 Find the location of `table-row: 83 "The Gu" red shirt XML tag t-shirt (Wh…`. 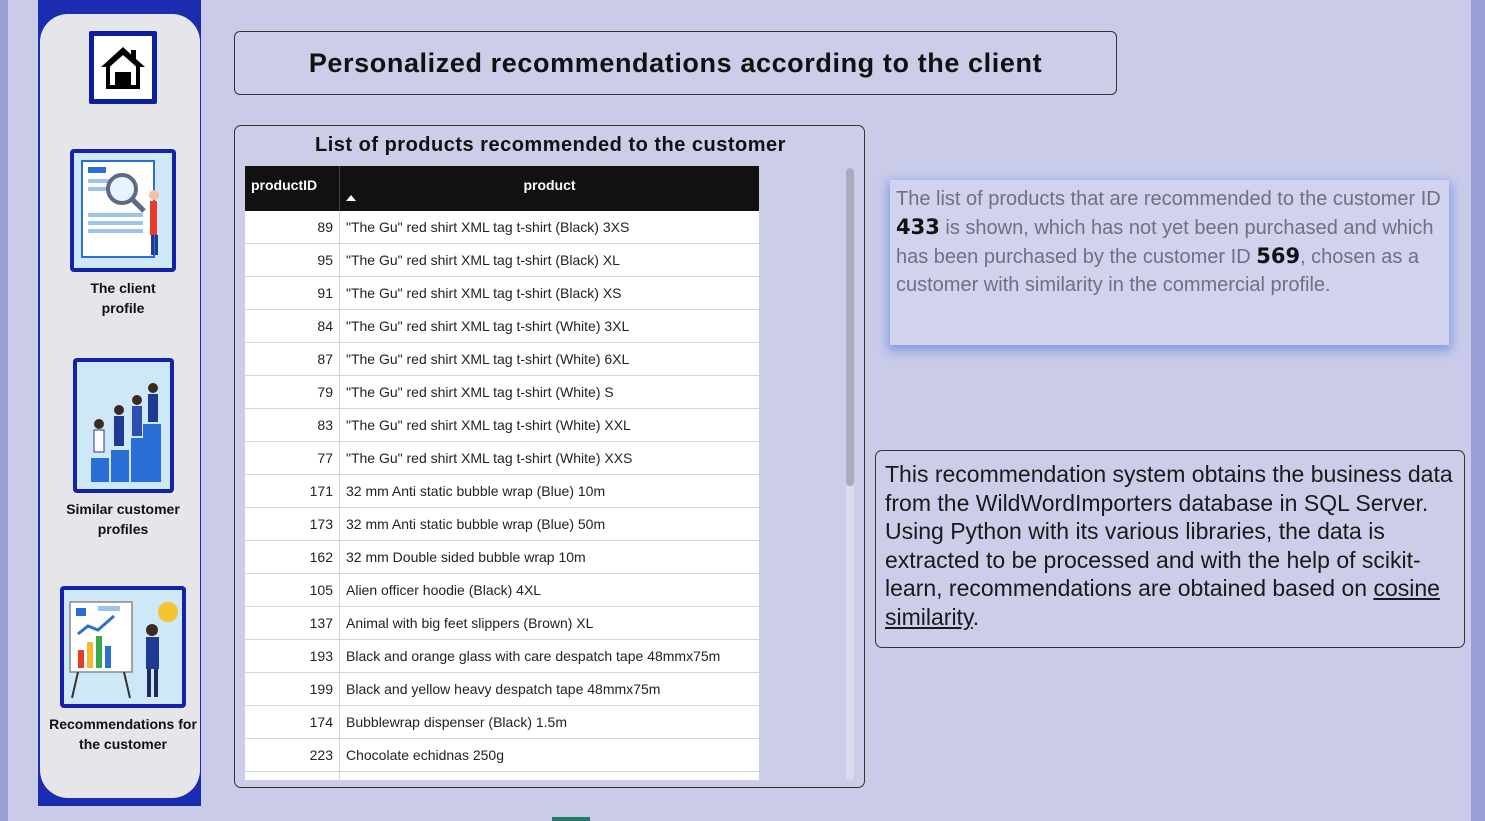

table-row: 83 "The Gu" red shirt XML tag t-shirt (Wh… is located at coordinates (502, 425).